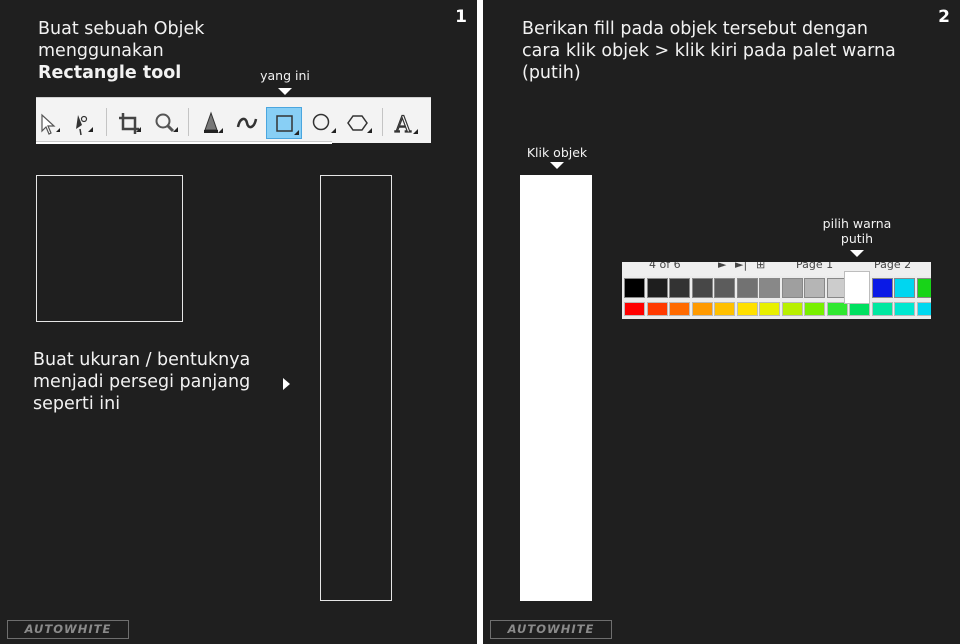 The width and height of the screenshot is (960, 644). What do you see at coordinates (212, 123) in the screenshot?
I see `fill-tool-icon` at bounding box center [212, 123].